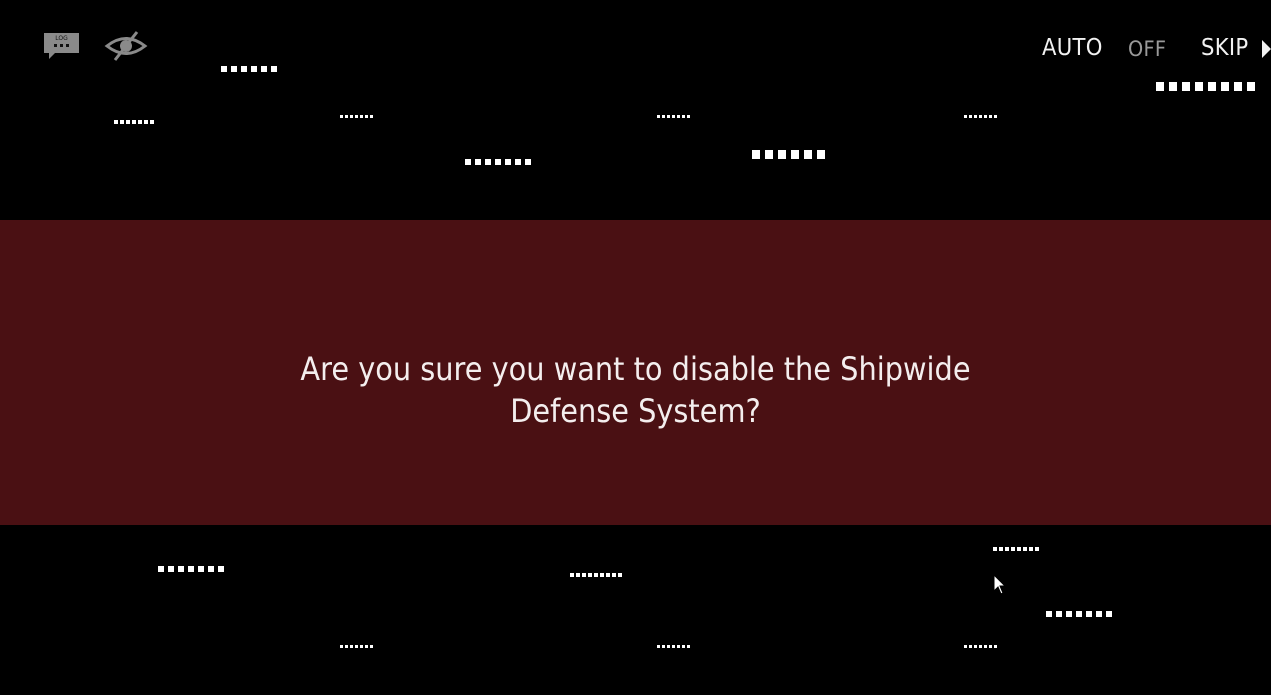  What do you see at coordinates (1147, 49) in the screenshot?
I see `auto-state-label: OFF` at bounding box center [1147, 49].